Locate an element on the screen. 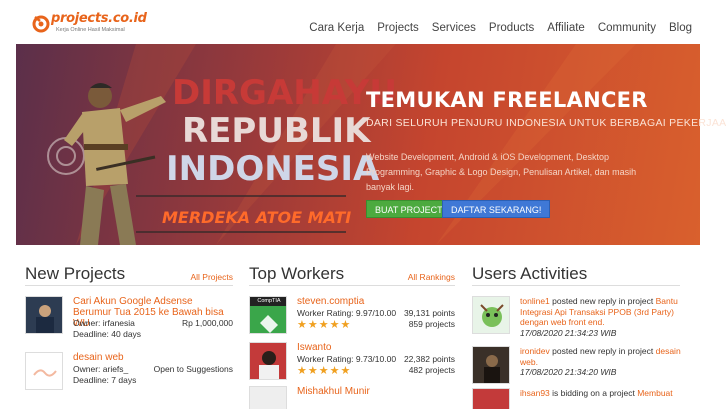  create-project-button: BUAT PROJECT is located at coordinates (409, 209).